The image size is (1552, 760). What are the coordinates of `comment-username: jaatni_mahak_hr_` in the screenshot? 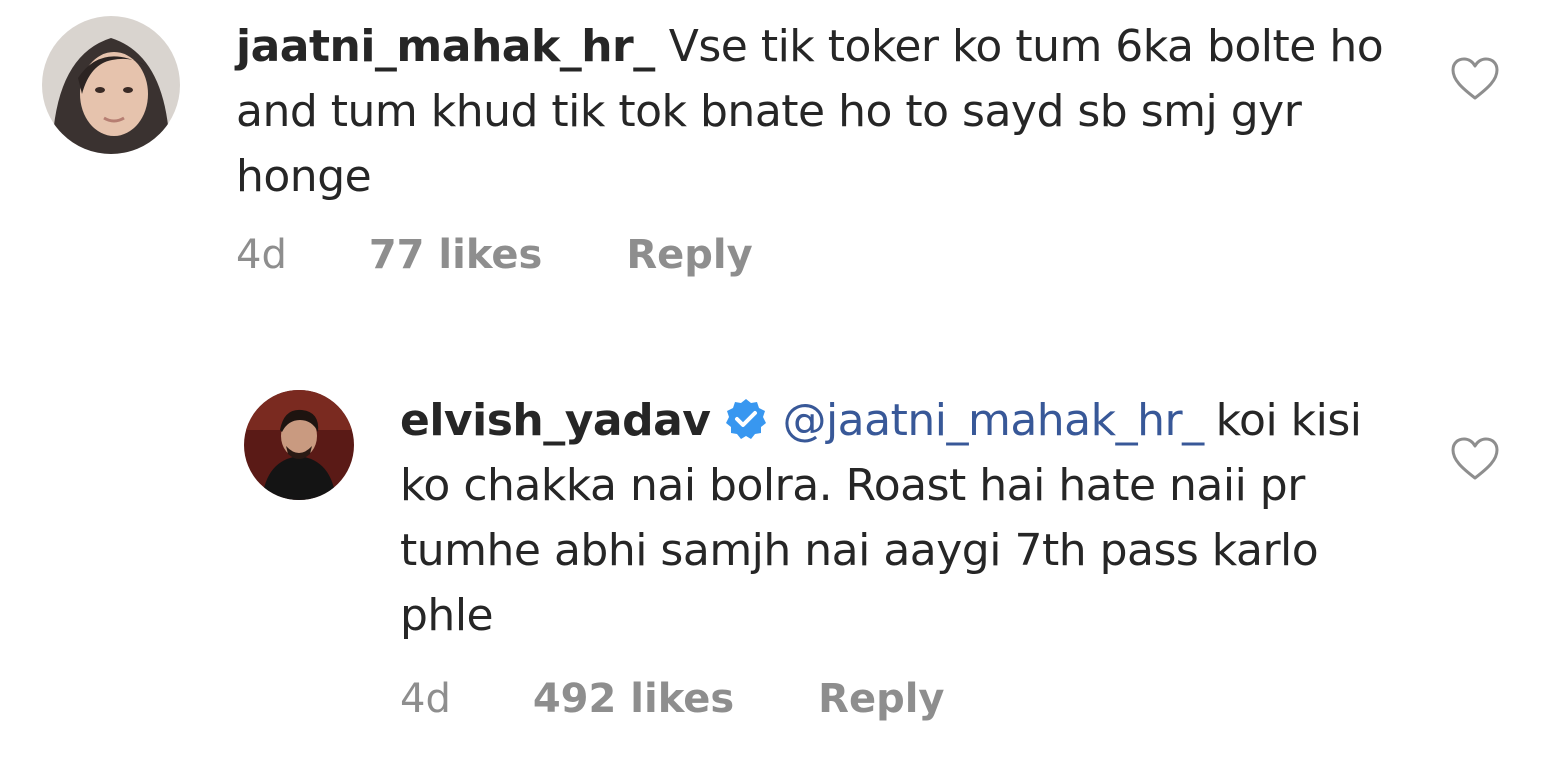 It's located at (445, 46).